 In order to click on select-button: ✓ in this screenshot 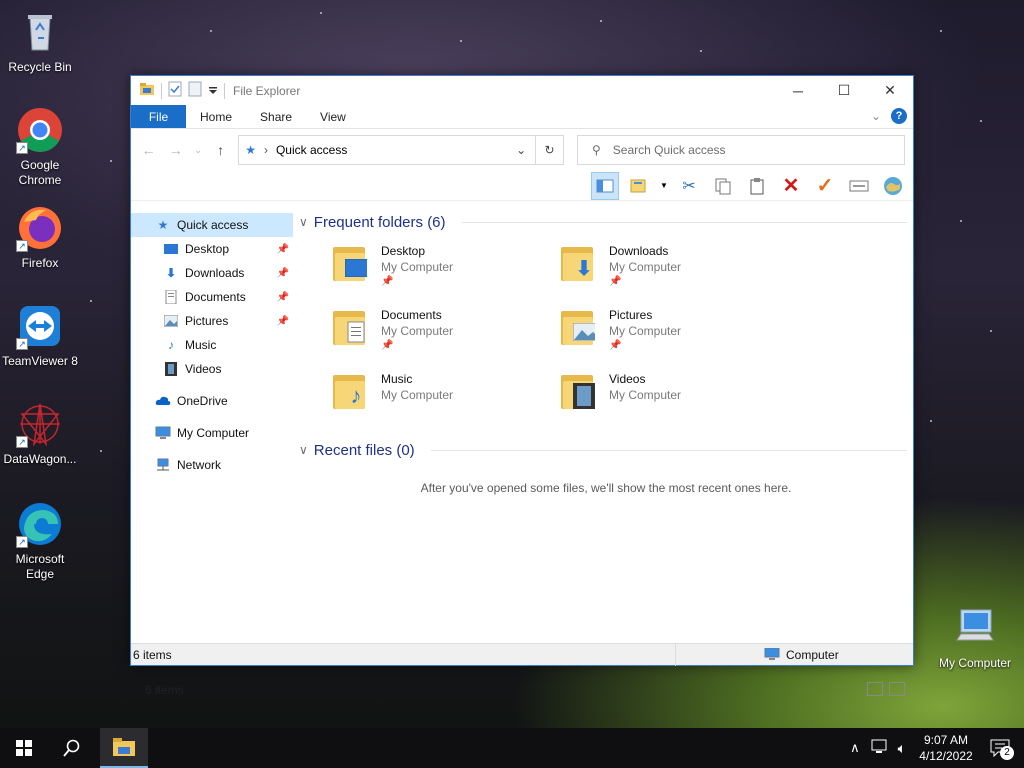, I will do `click(825, 186)`.